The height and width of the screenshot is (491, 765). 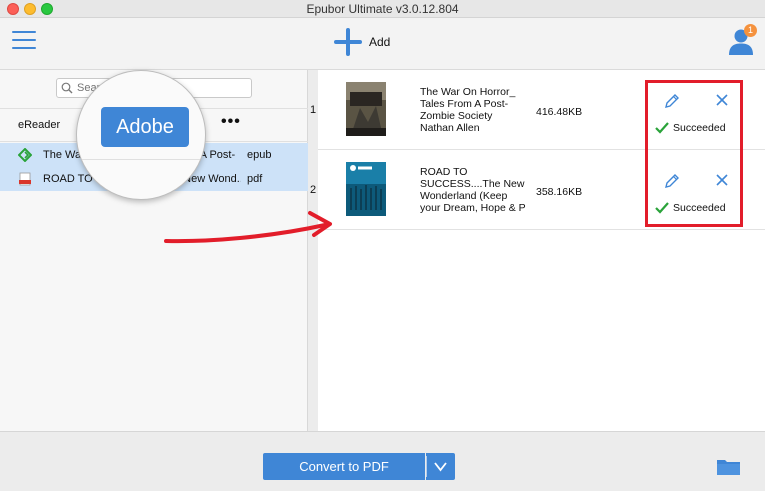 I want to click on user-account-icon: 1, so click(x=742, y=40).